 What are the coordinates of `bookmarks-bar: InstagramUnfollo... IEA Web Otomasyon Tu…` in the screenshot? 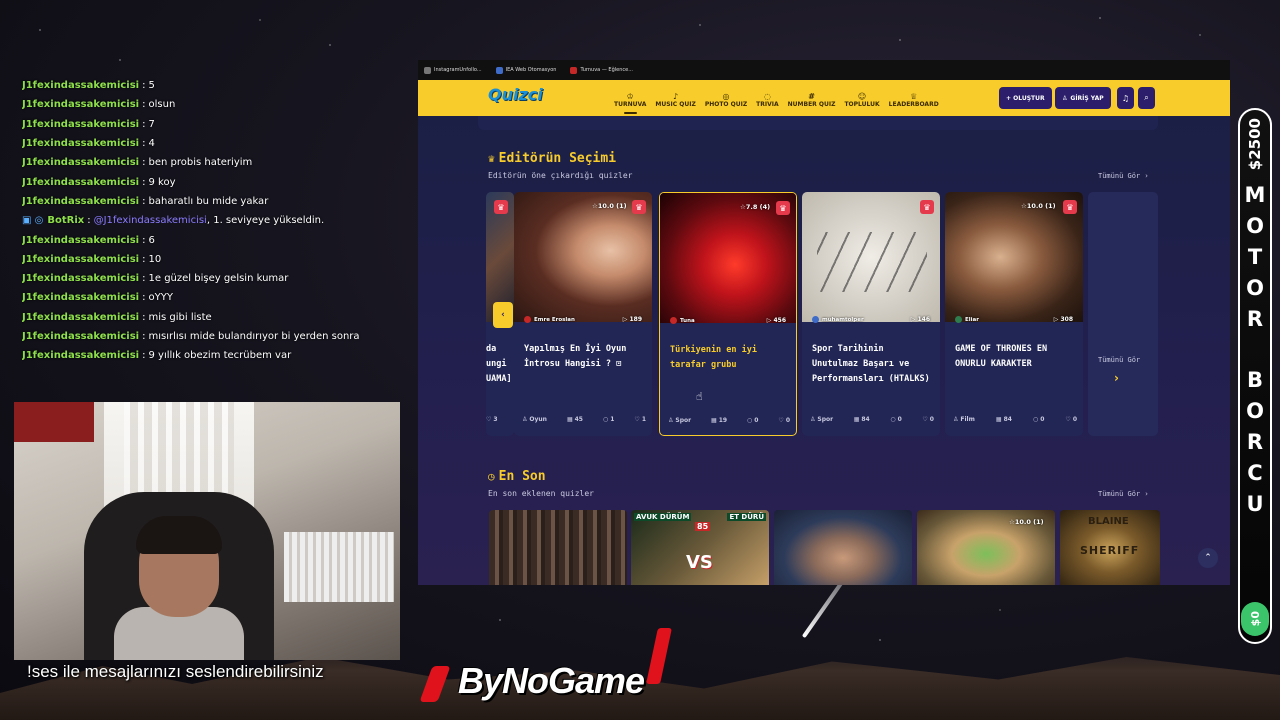 It's located at (824, 70).